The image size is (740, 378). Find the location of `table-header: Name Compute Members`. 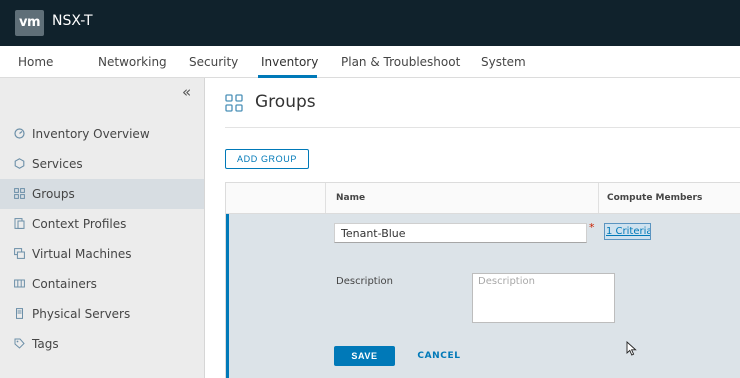

table-header: Name Compute Members is located at coordinates (483, 198).